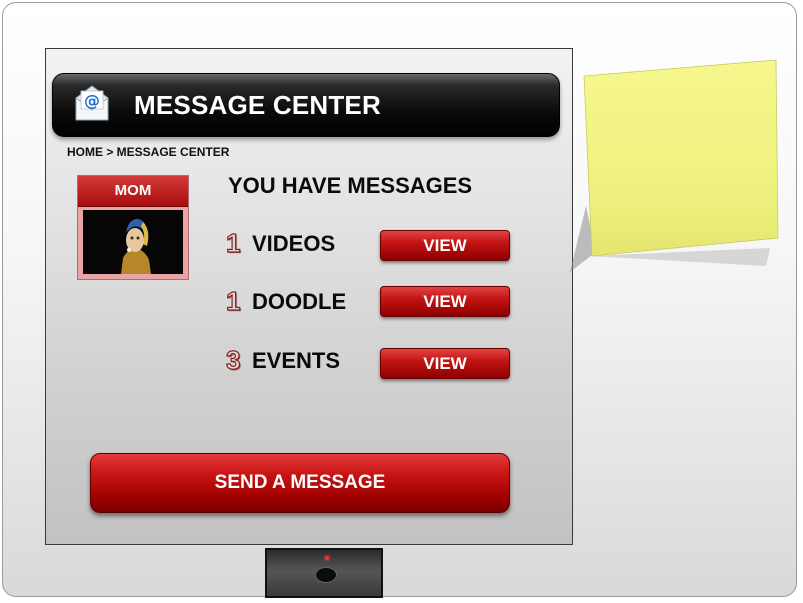 The width and height of the screenshot is (803, 603). I want to click on sticky-note, so click(675, 167).